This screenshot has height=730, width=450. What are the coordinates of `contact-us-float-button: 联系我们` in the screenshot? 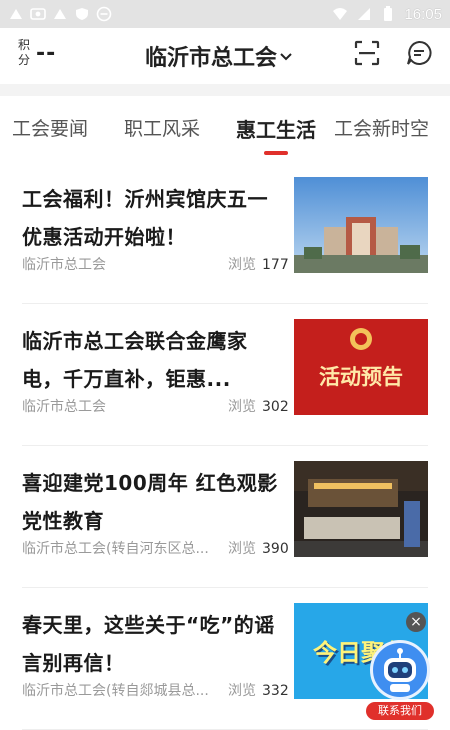 It's located at (400, 680).